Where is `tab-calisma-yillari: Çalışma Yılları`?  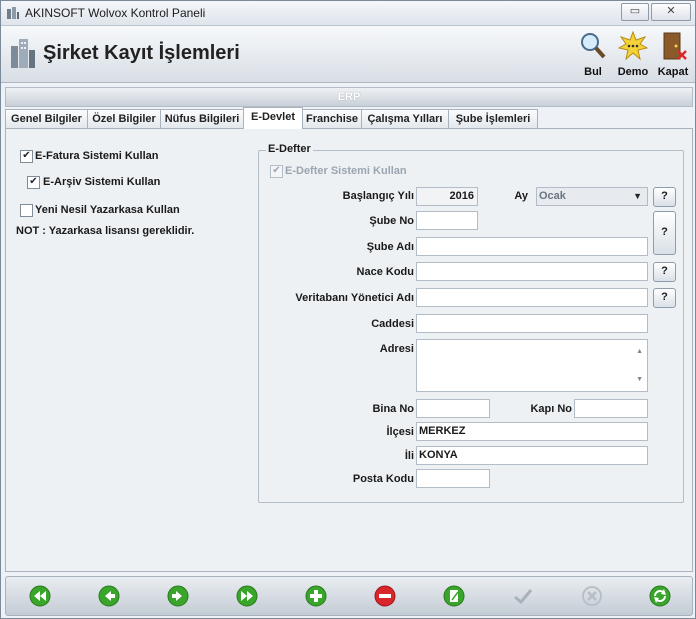 tab-calisma-yillari: Çalışma Yılları is located at coordinates (405, 118).